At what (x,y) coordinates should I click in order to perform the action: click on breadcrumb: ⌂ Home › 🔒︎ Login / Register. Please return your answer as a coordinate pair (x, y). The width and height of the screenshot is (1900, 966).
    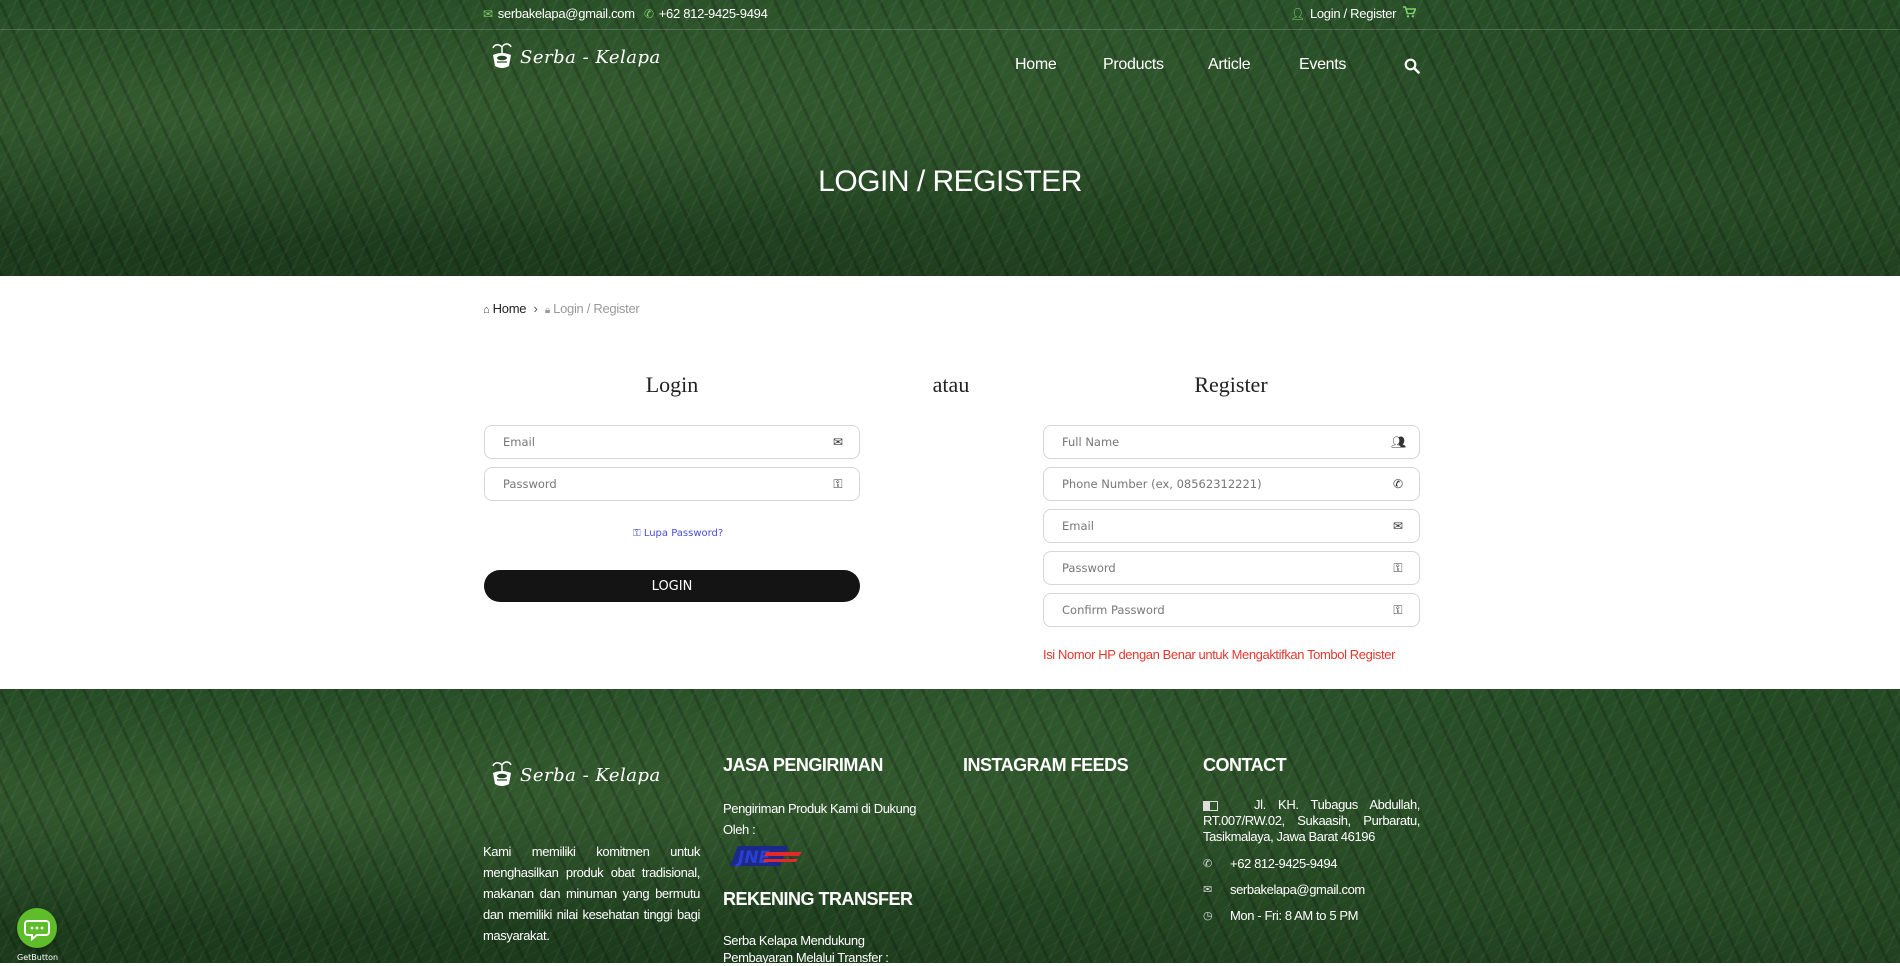
    Looking at the image, I should click on (561, 308).